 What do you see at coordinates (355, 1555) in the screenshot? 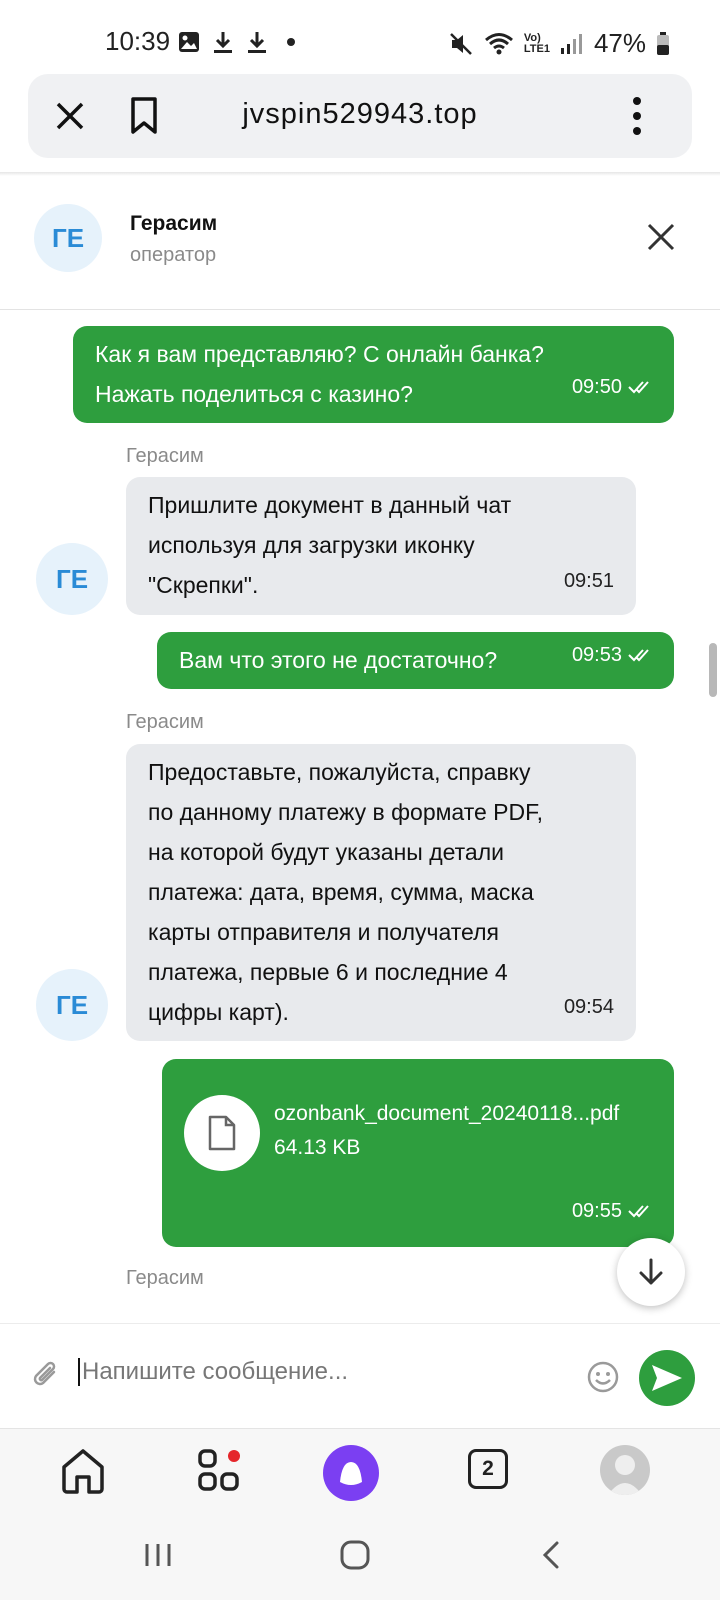
I see `home-button-icon` at bounding box center [355, 1555].